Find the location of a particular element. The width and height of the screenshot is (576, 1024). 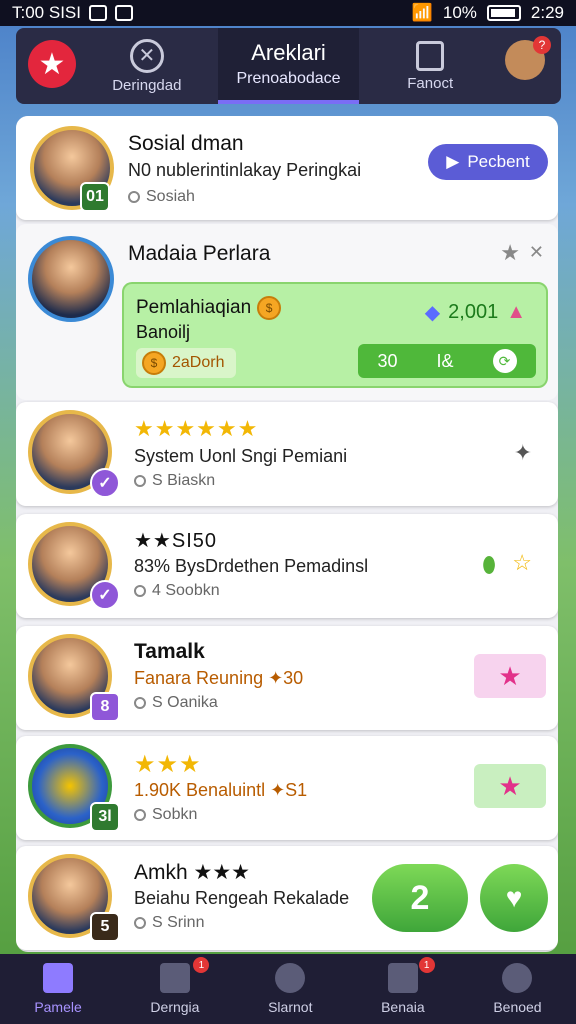

home-icon is located at coordinates (58, 978).